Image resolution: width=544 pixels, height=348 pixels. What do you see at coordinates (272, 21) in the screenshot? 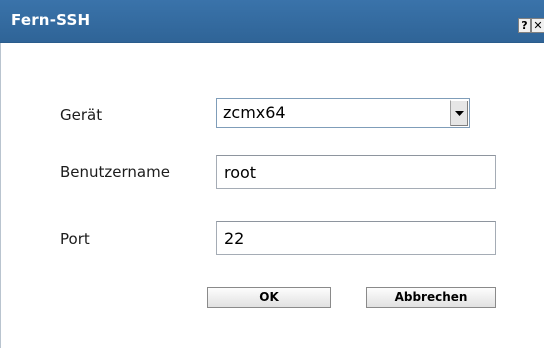
I see `title-bar: Fern-SSH ? ✕` at bounding box center [272, 21].